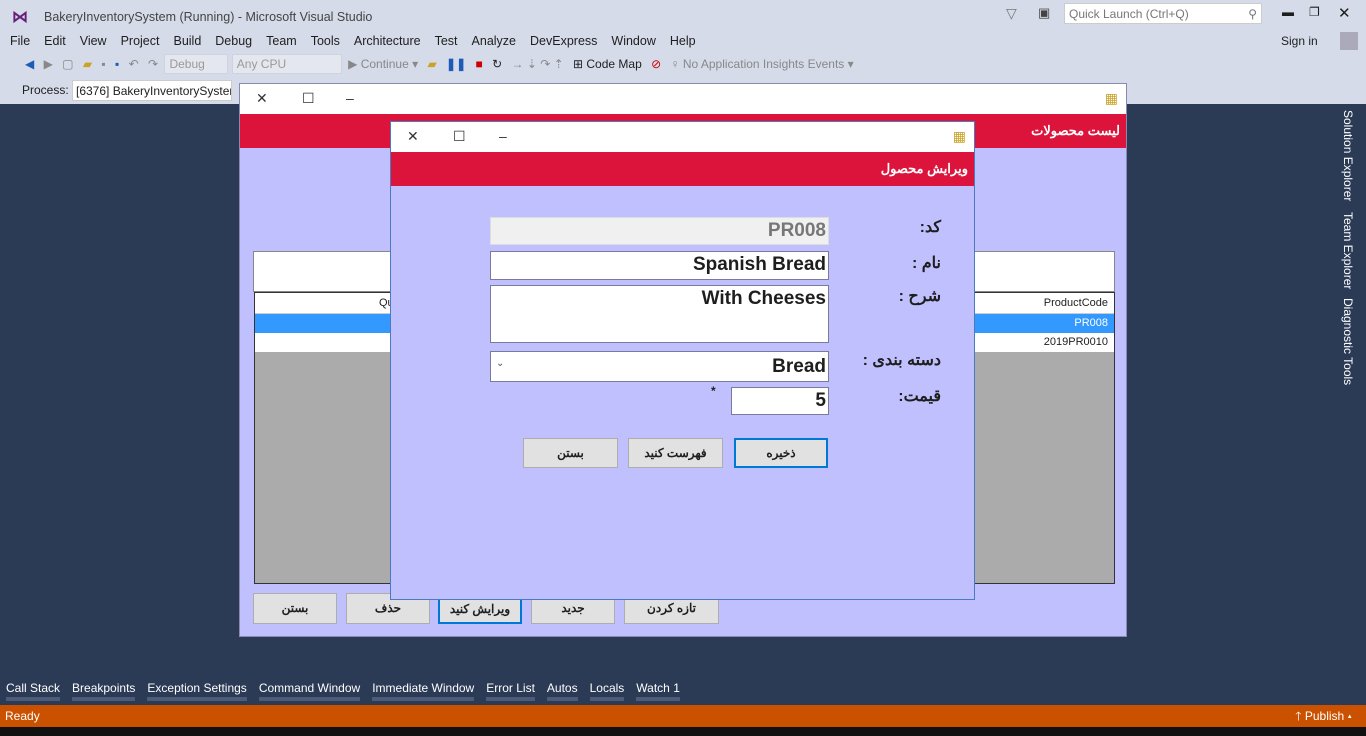 This screenshot has width=1366, height=736. Describe the element at coordinates (20, 17) in the screenshot. I see `vs-logo-icon: ⋈` at that location.